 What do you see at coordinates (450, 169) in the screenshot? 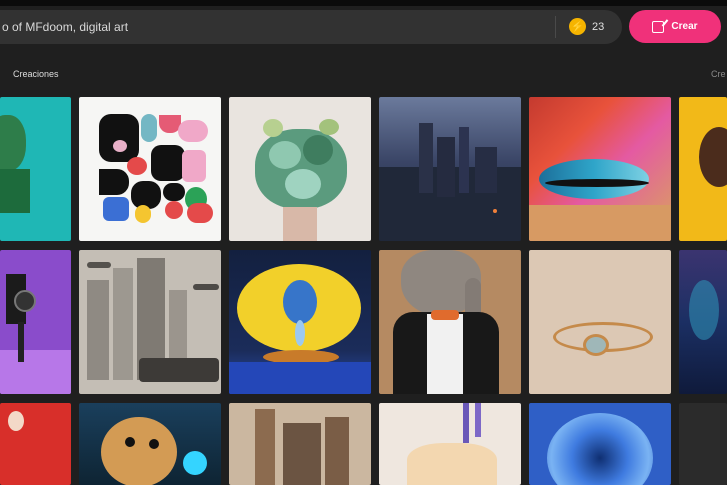
I see `gallery-image-mountain-fortress` at bounding box center [450, 169].